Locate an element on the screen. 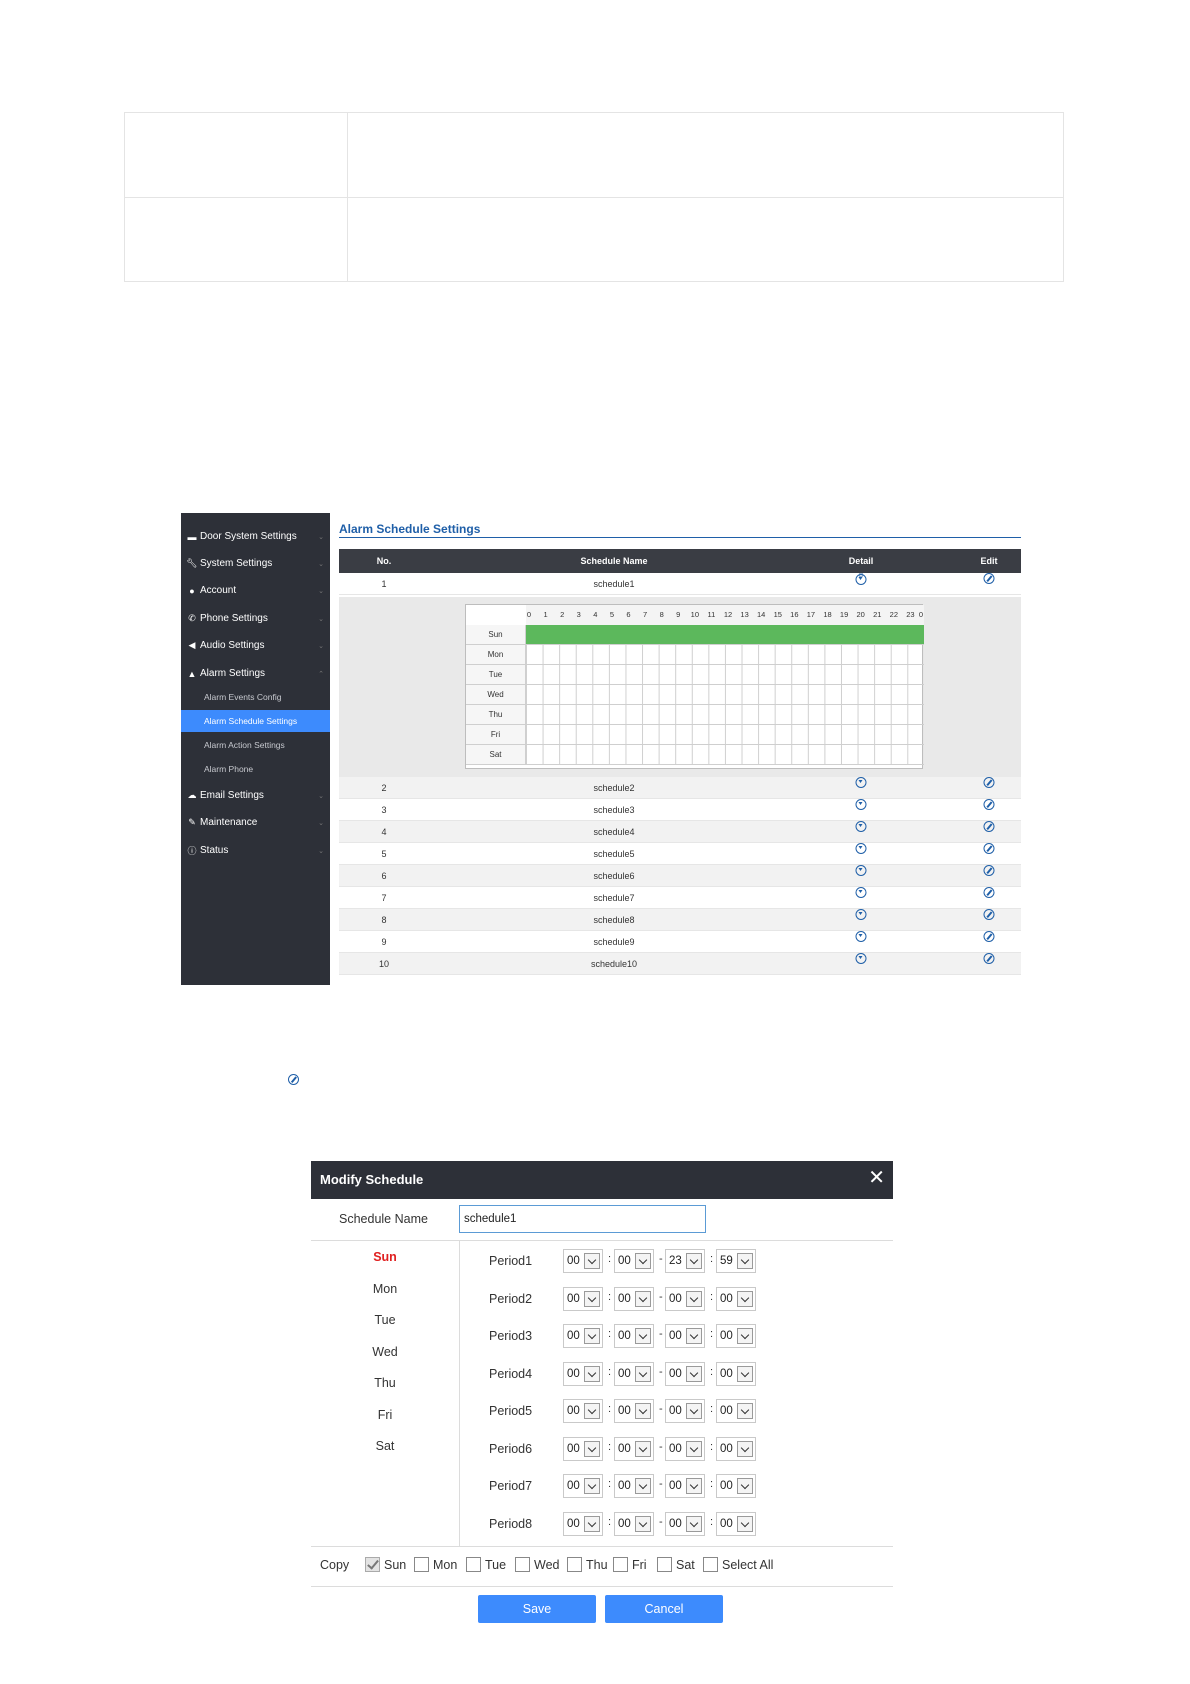 This screenshot has height=1684, width=1190. grid-day-label: Sat is located at coordinates (496, 755).